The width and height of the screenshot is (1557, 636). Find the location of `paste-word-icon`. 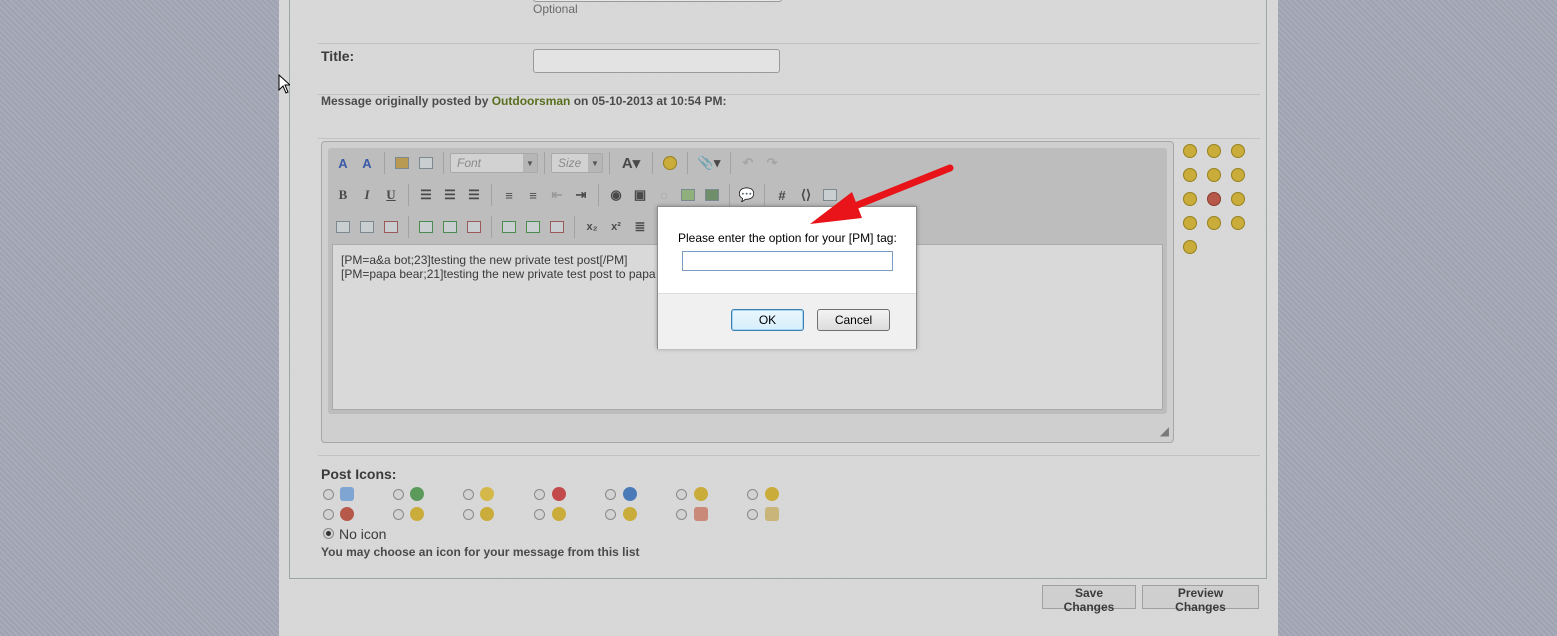

paste-word-icon is located at coordinates (426, 163).